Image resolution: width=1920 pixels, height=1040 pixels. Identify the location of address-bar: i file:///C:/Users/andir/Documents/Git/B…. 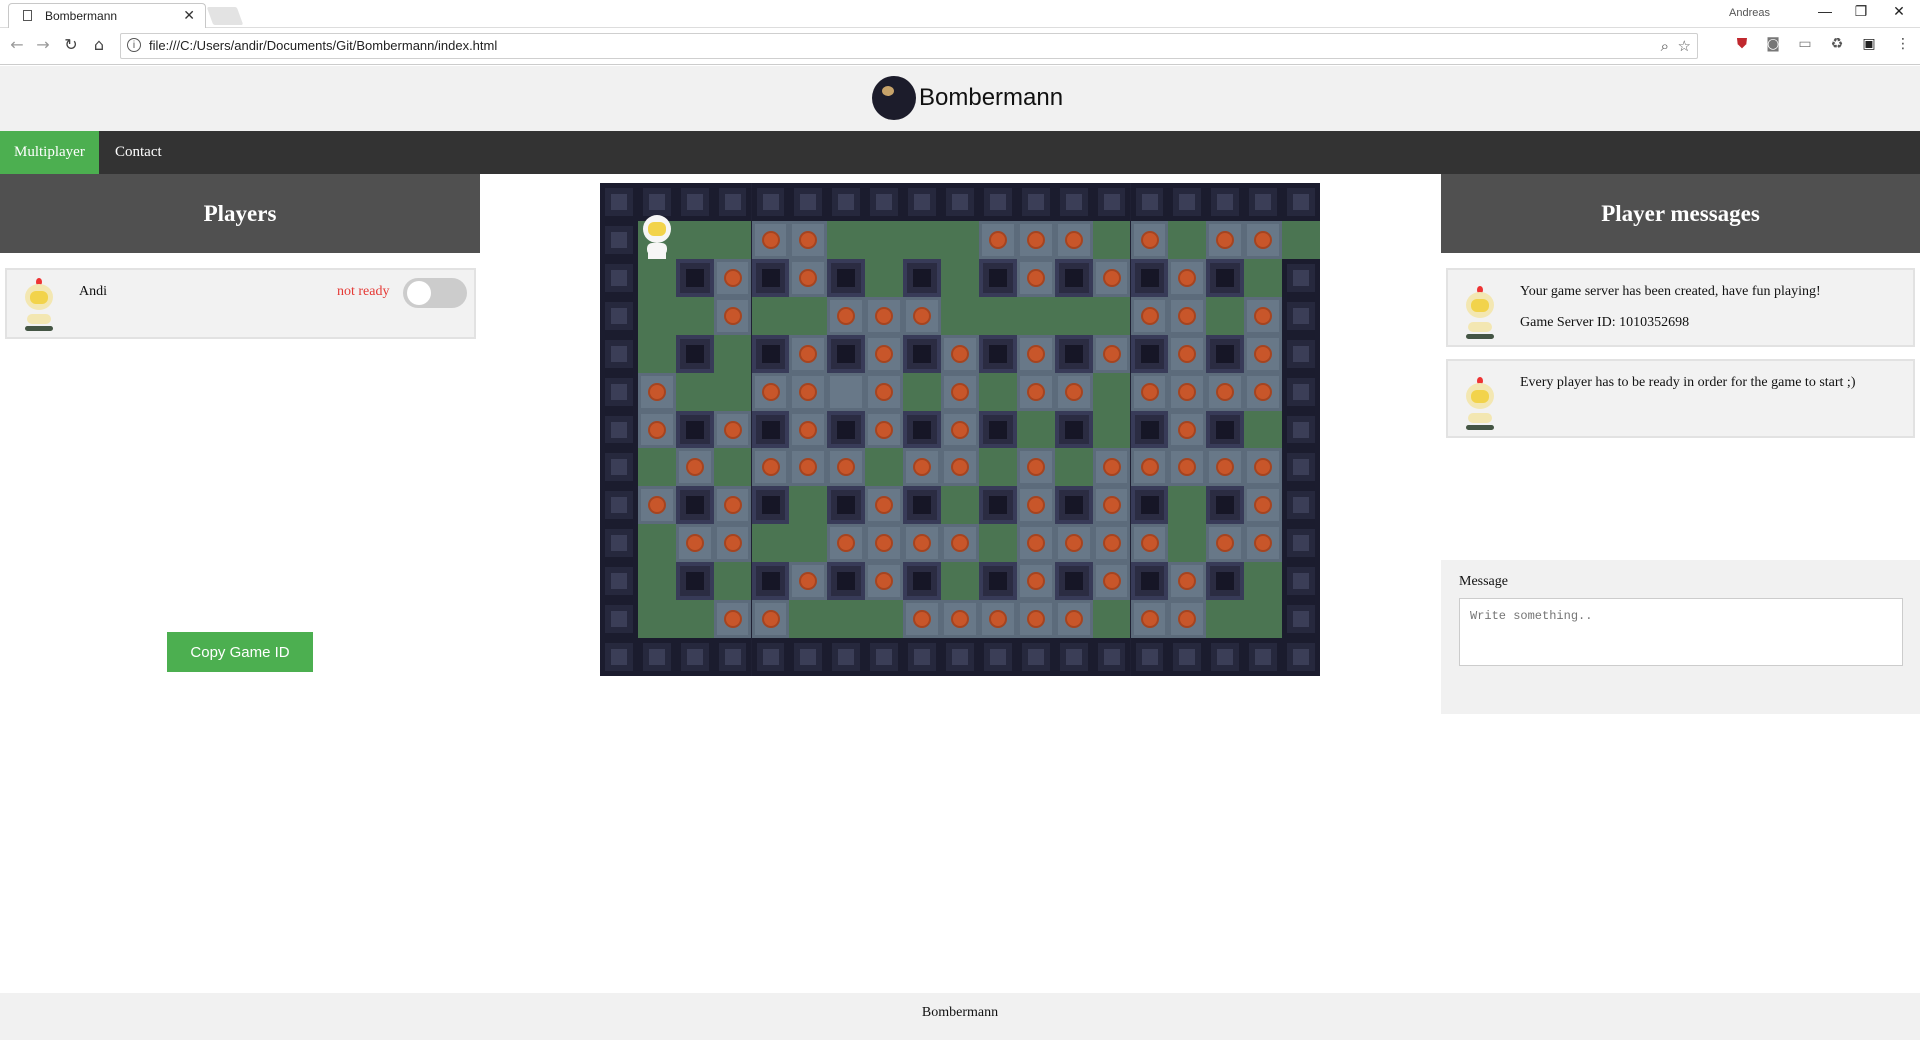
(909, 46).